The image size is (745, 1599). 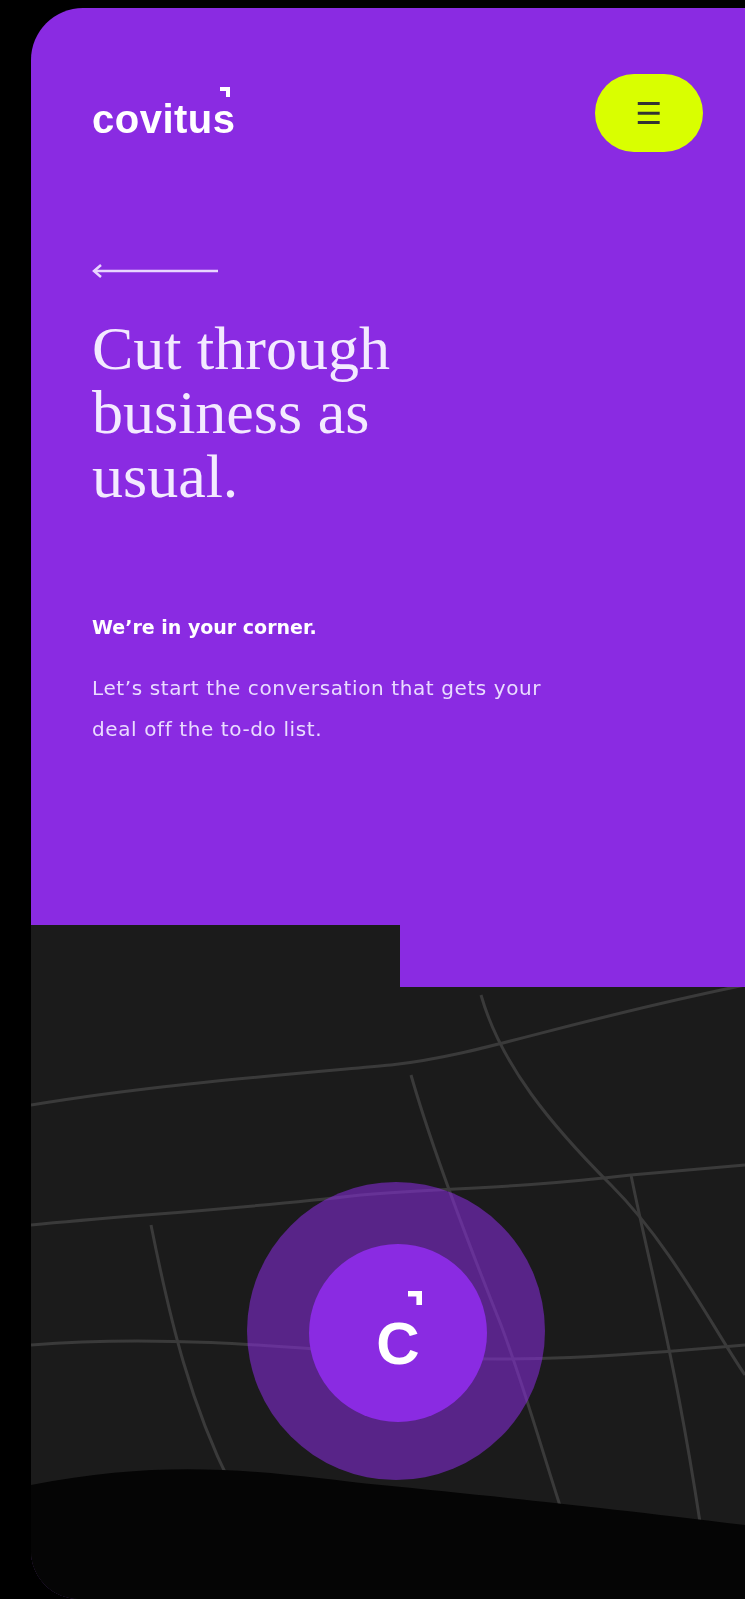 What do you see at coordinates (205, 627) in the screenshot?
I see `subtitle: We’re in your corner.` at bounding box center [205, 627].